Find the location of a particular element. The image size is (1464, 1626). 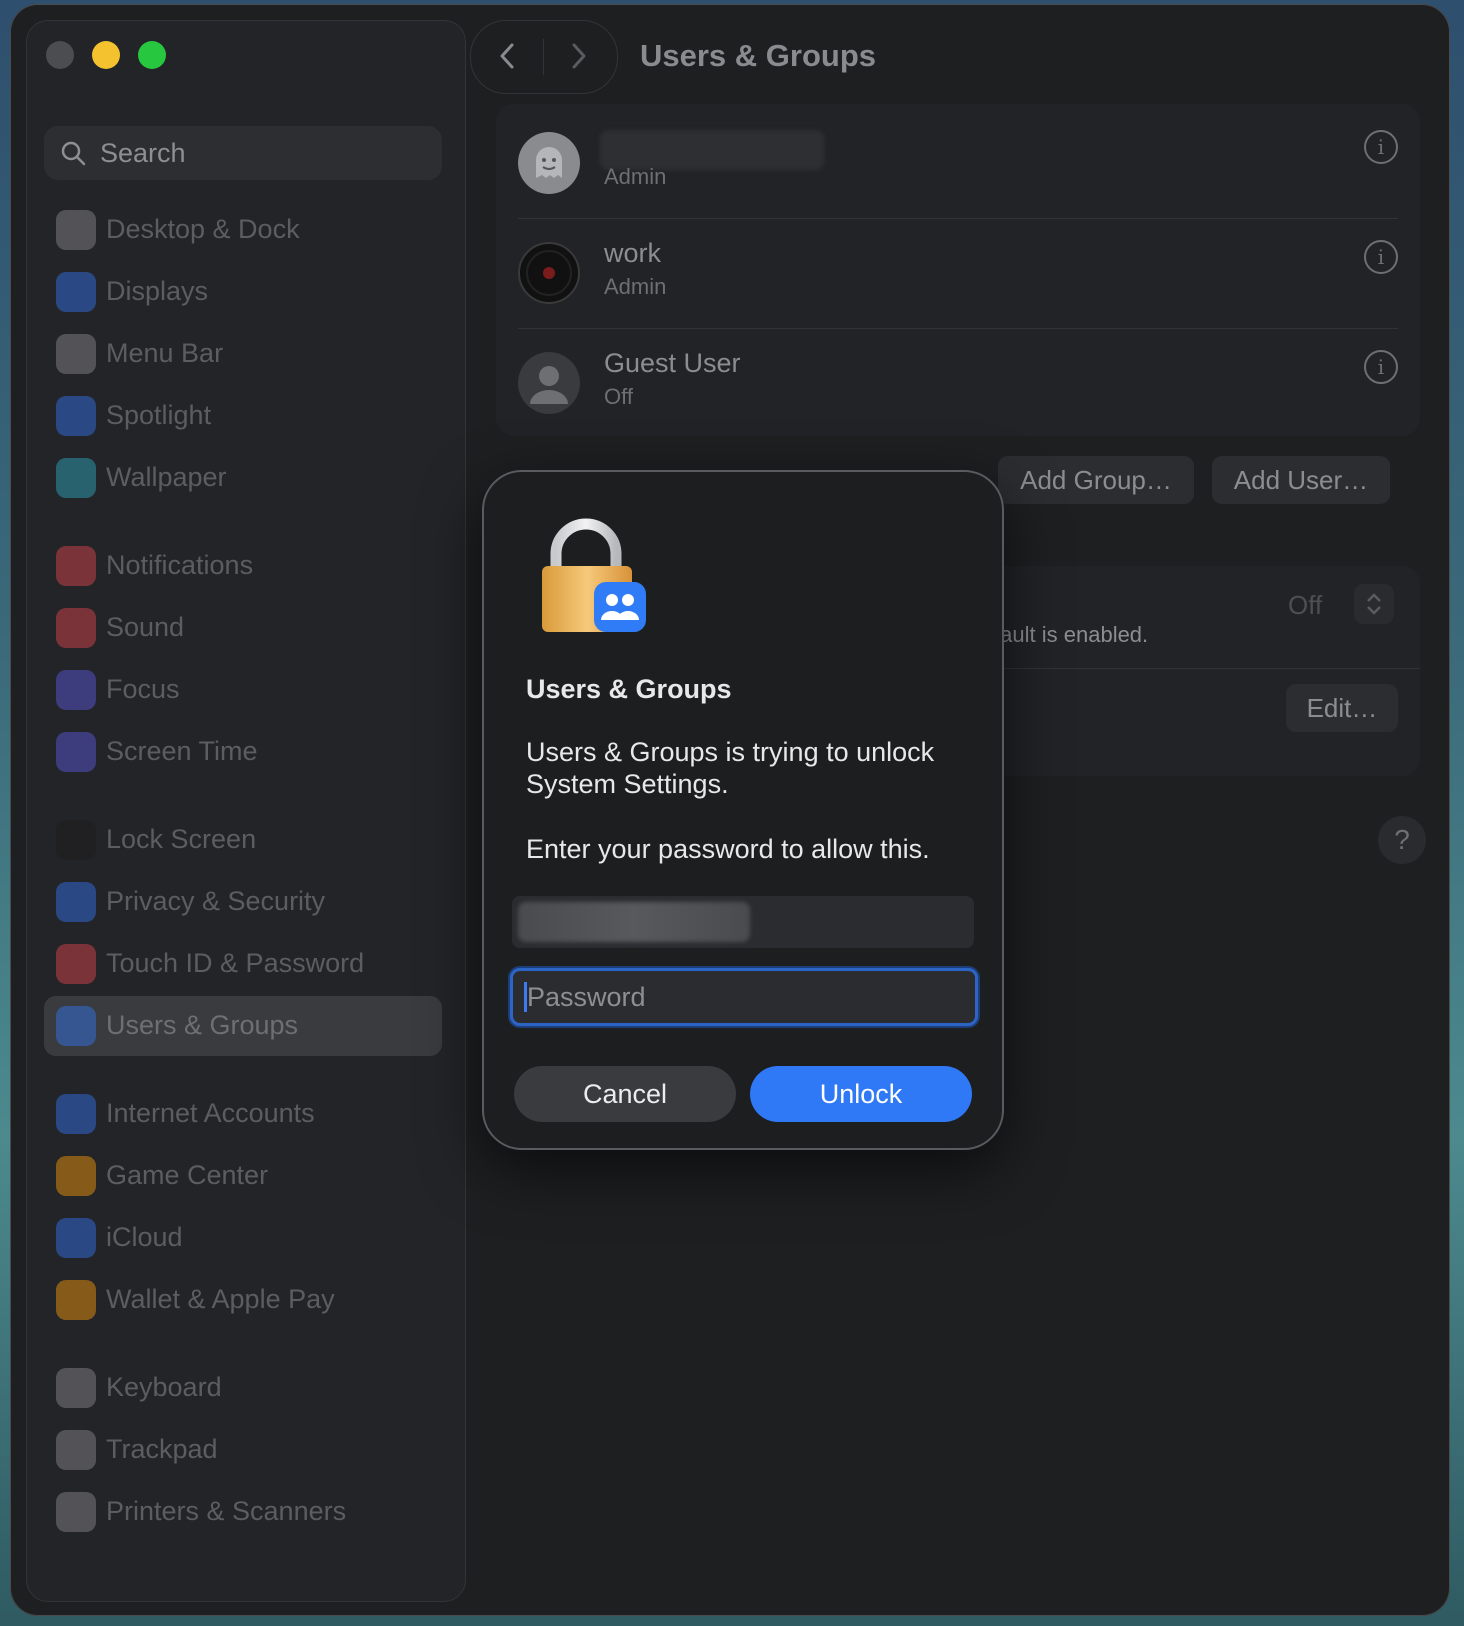

sidebar-item-notifications: Notifications is located at coordinates (243, 566).